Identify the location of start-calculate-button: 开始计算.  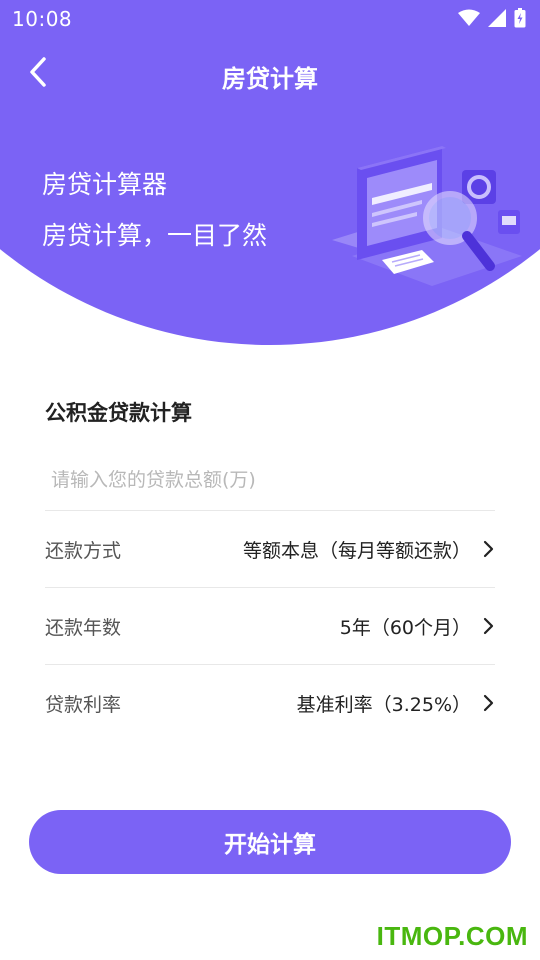
(270, 842).